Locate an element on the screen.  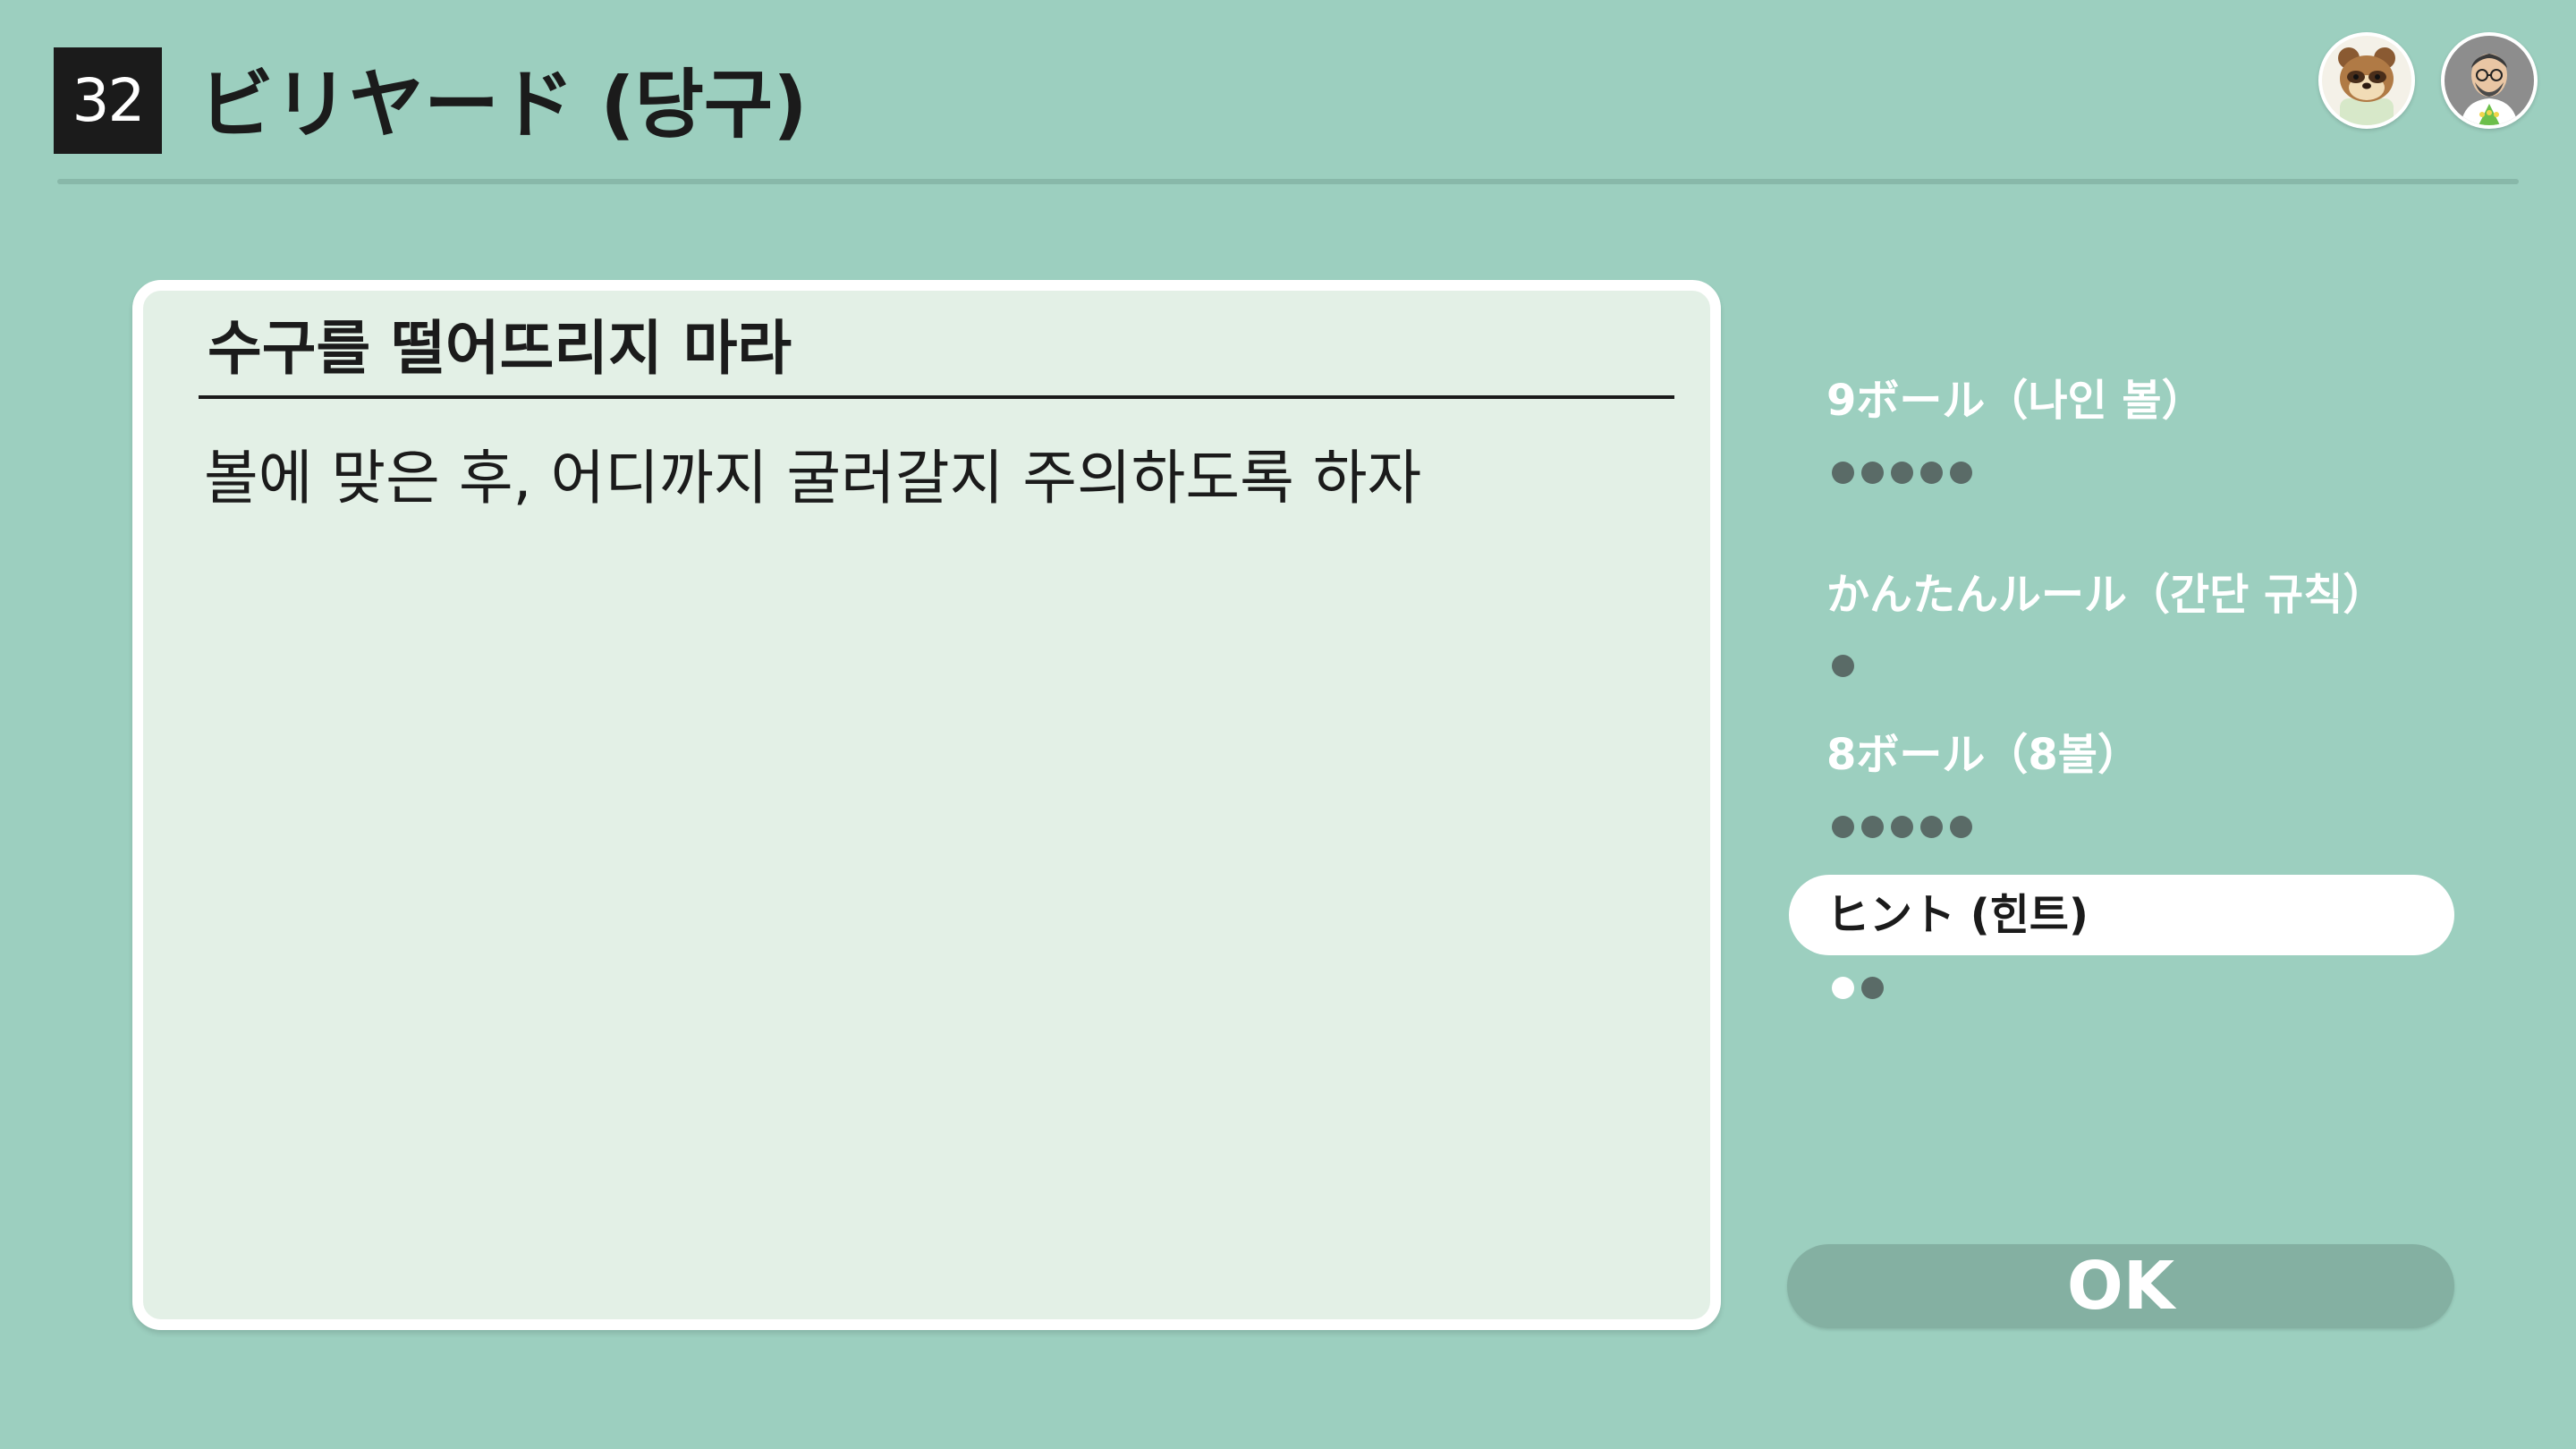
menu-item-easy-rules: かんたんルール（간단 규칙） is located at coordinates (2121, 595).